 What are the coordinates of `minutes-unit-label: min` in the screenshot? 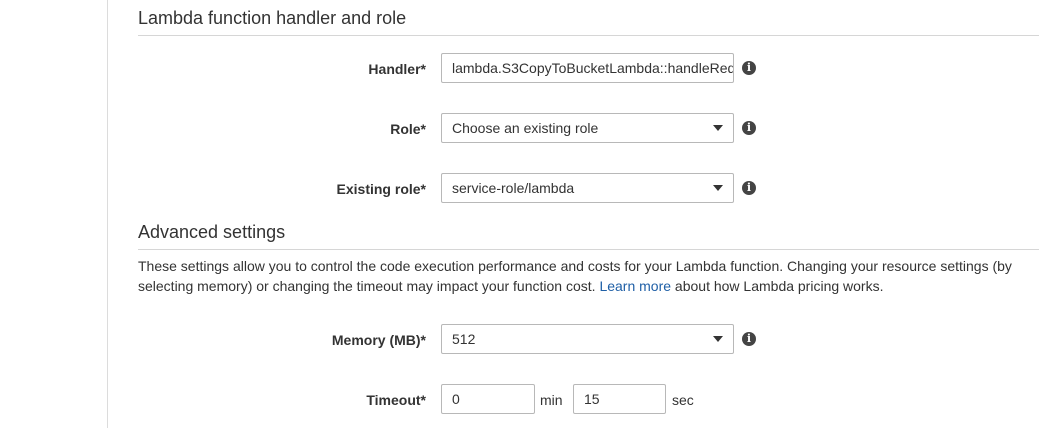 It's located at (551, 400).